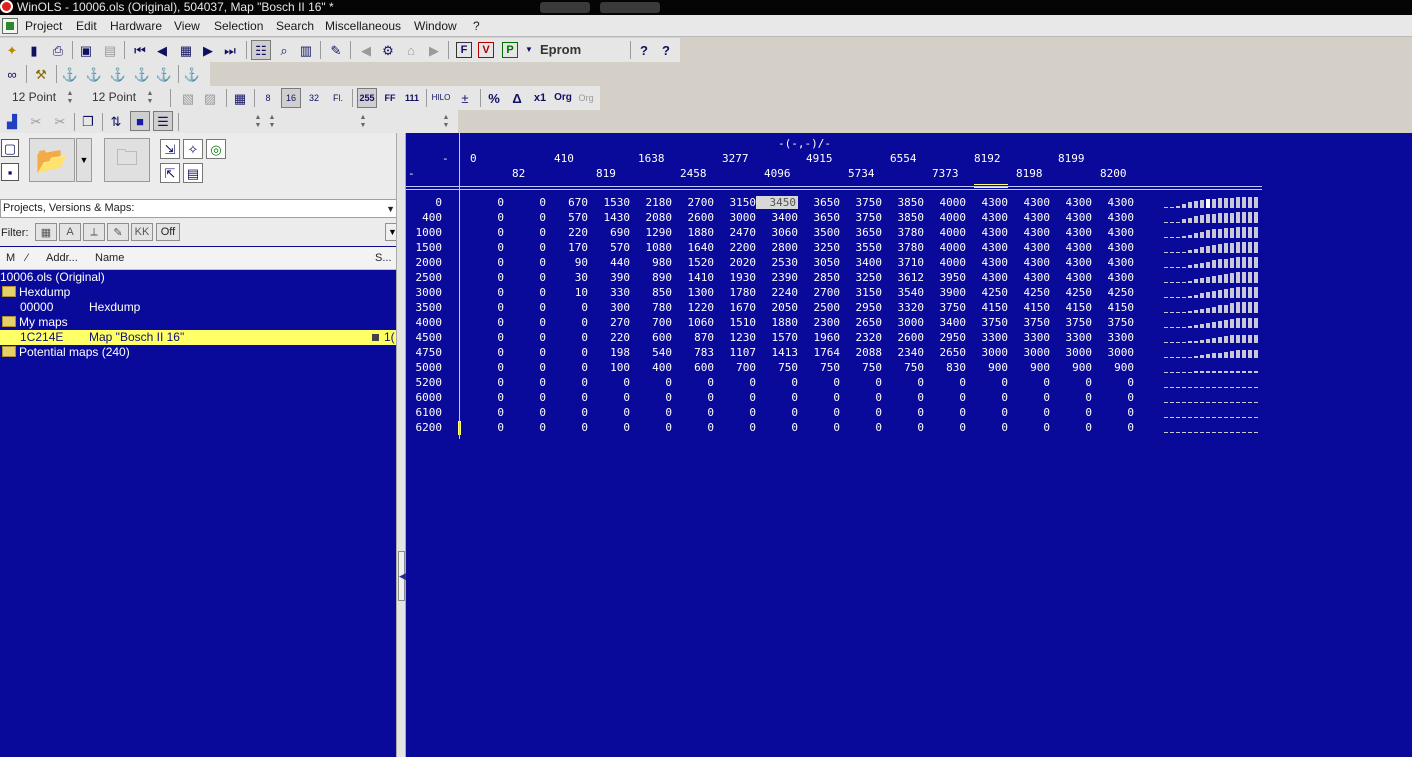  What do you see at coordinates (694, 232) in the screenshot?
I see `map-cell: 1880` at bounding box center [694, 232].